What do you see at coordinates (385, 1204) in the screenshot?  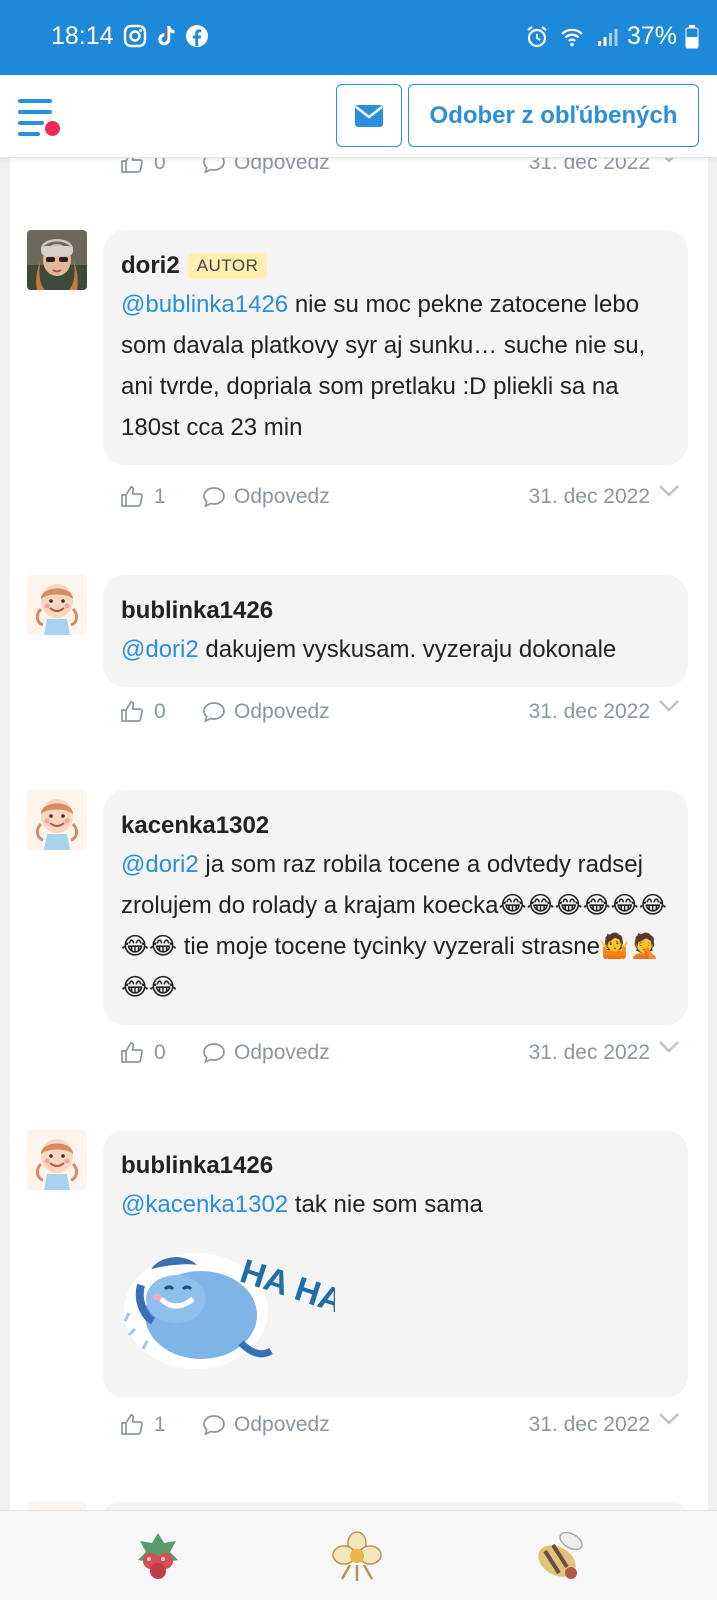 I see `comment-body: tak nie som sama` at bounding box center [385, 1204].